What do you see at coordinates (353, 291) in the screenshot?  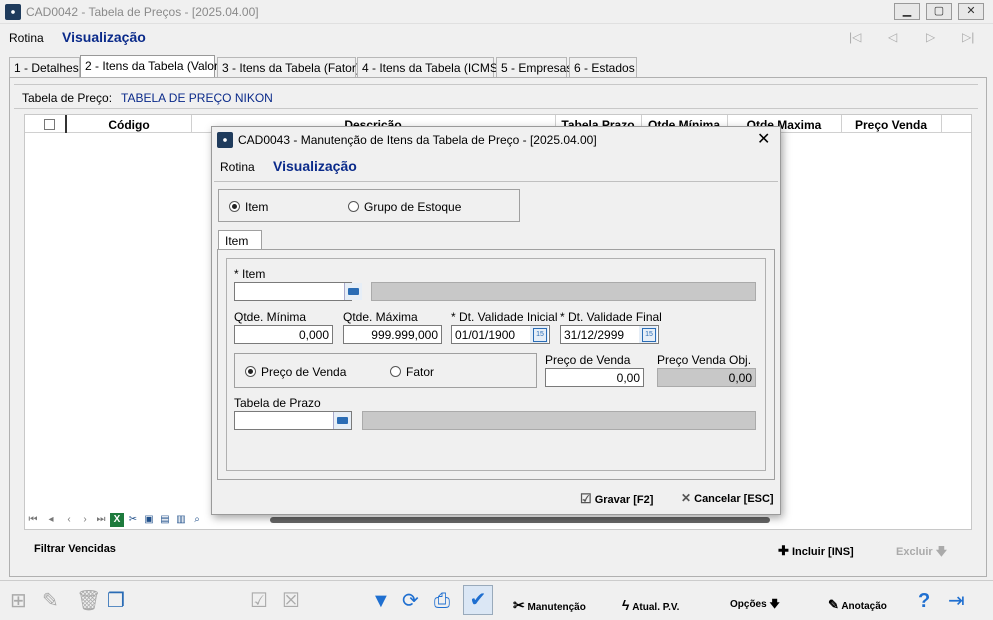 I see `item-lookup-icon` at bounding box center [353, 291].